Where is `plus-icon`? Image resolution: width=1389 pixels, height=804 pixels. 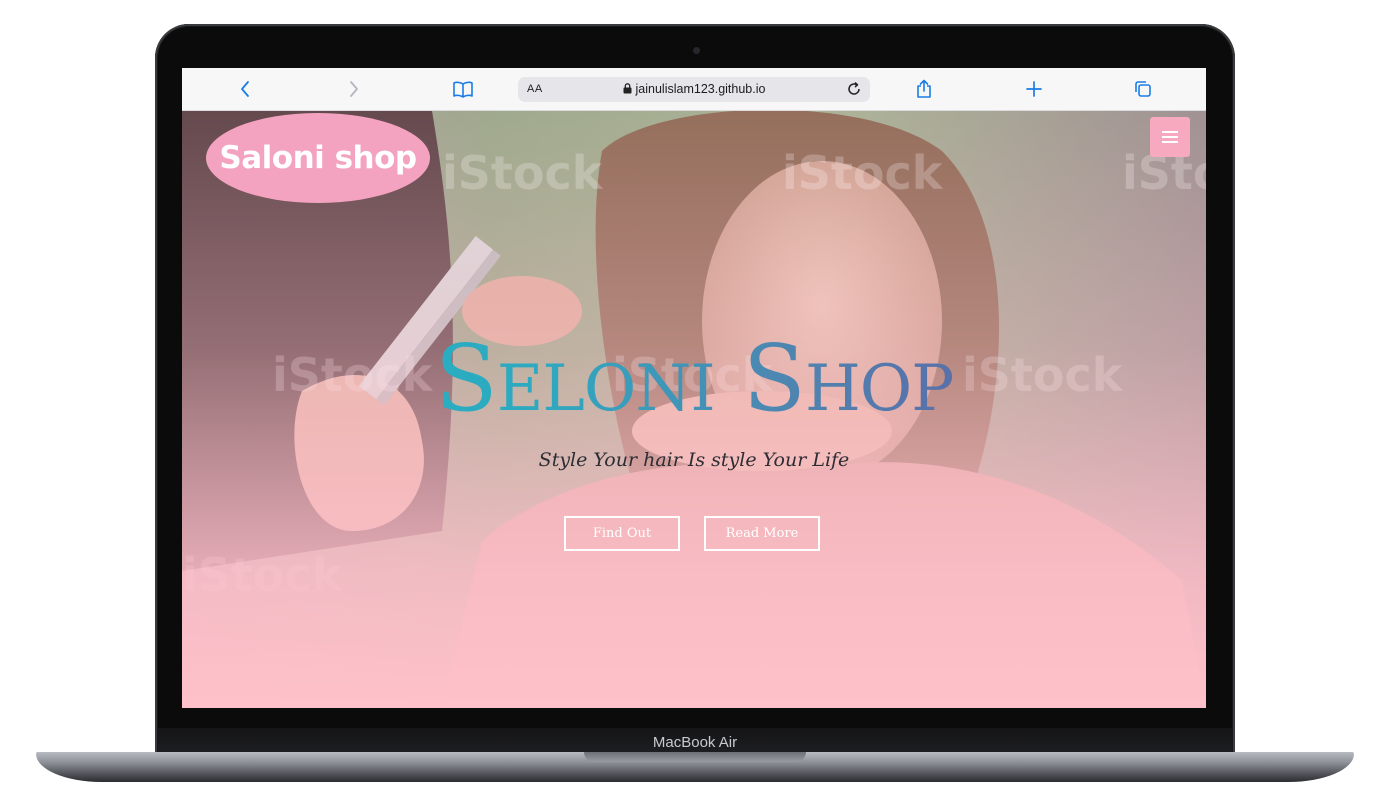
plus-icon is located at coordinates (1034, 89).